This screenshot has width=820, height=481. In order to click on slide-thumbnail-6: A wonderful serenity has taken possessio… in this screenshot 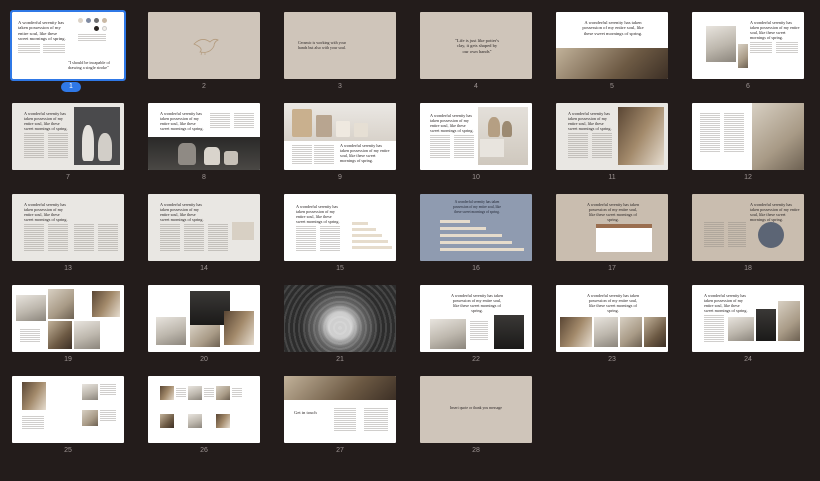, I will do `click(748, 57)`.